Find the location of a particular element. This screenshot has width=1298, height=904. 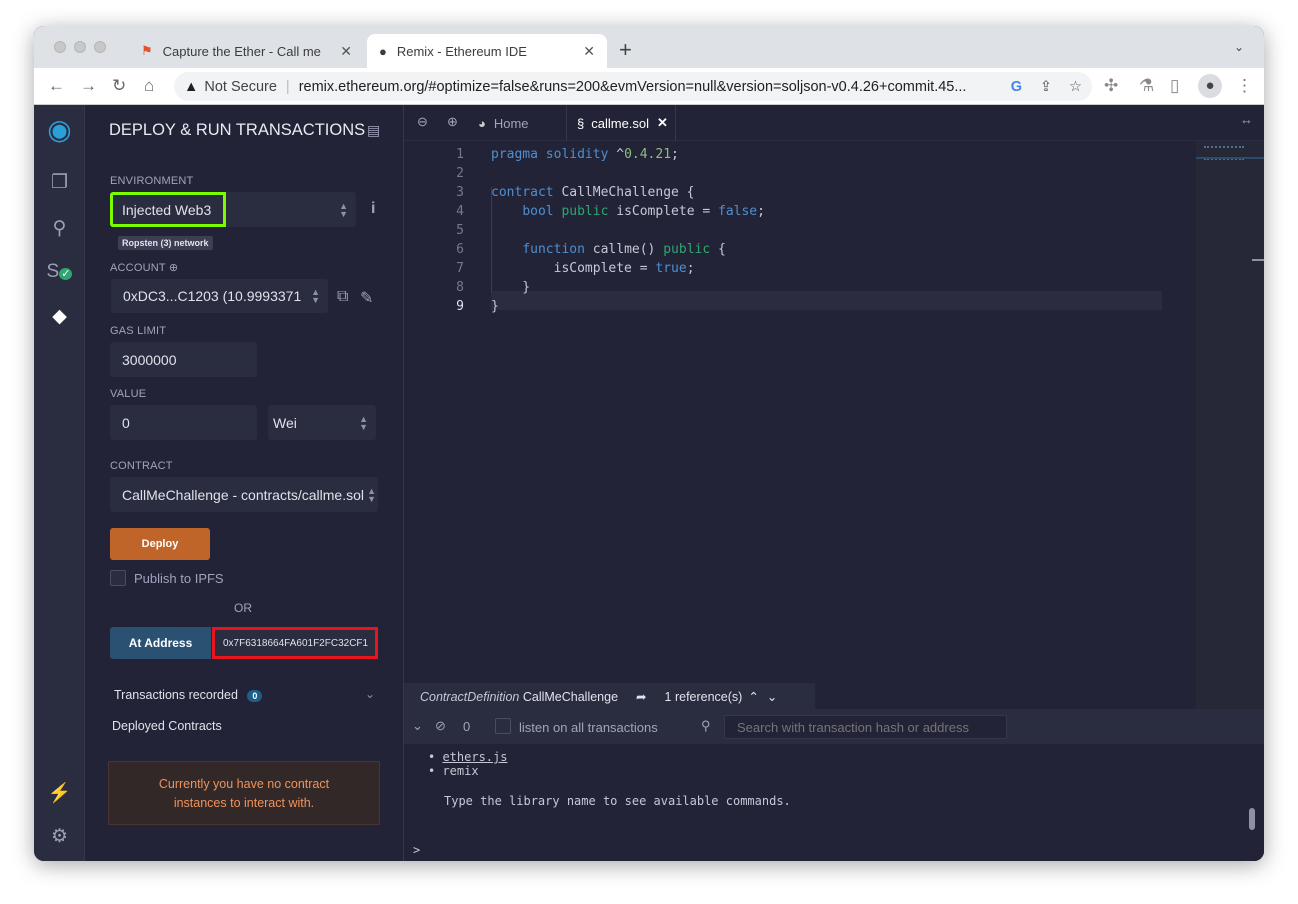

info-icon: i is located at coordinates (373, 209).